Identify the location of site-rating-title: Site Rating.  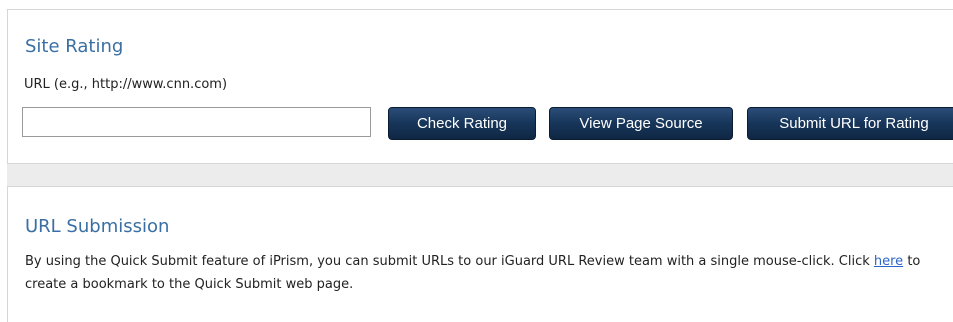
(74, 46).